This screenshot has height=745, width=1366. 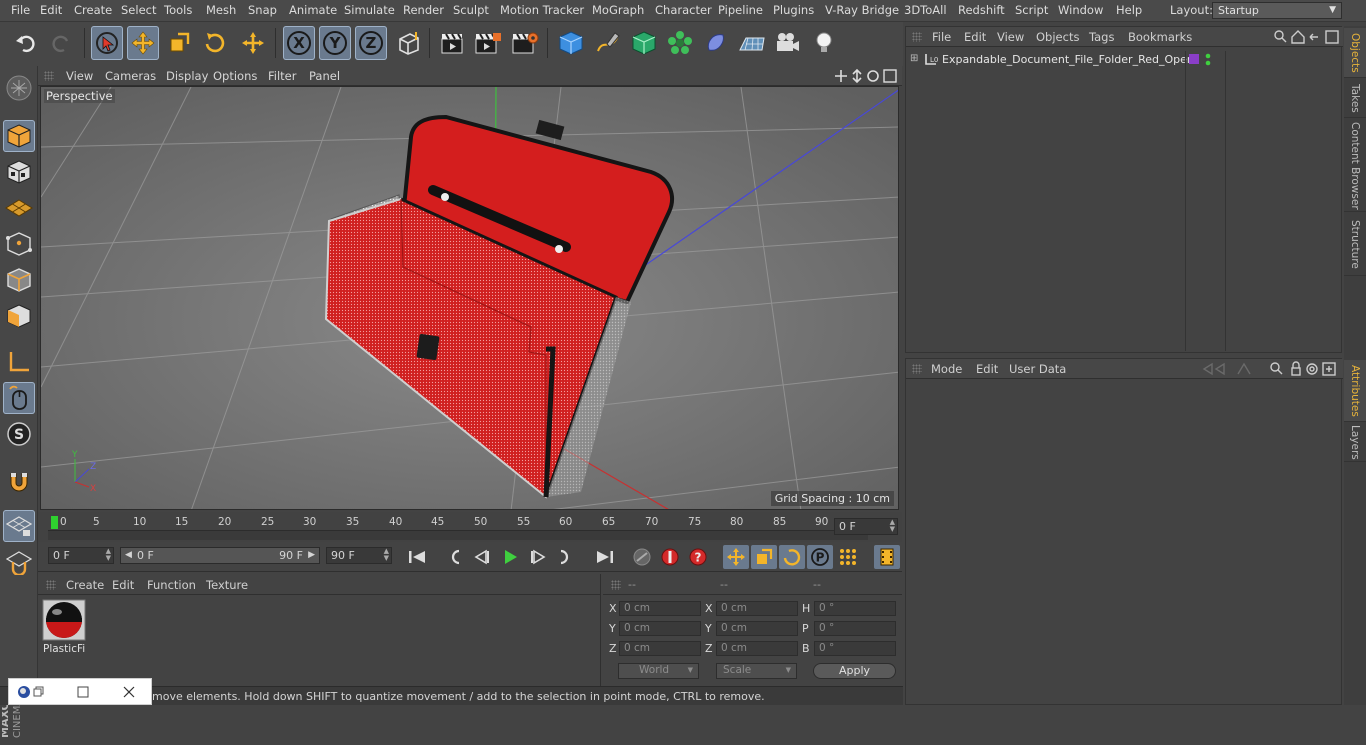 I want to click on z-axis-lock-button: Z, so click(x=371, y=43).